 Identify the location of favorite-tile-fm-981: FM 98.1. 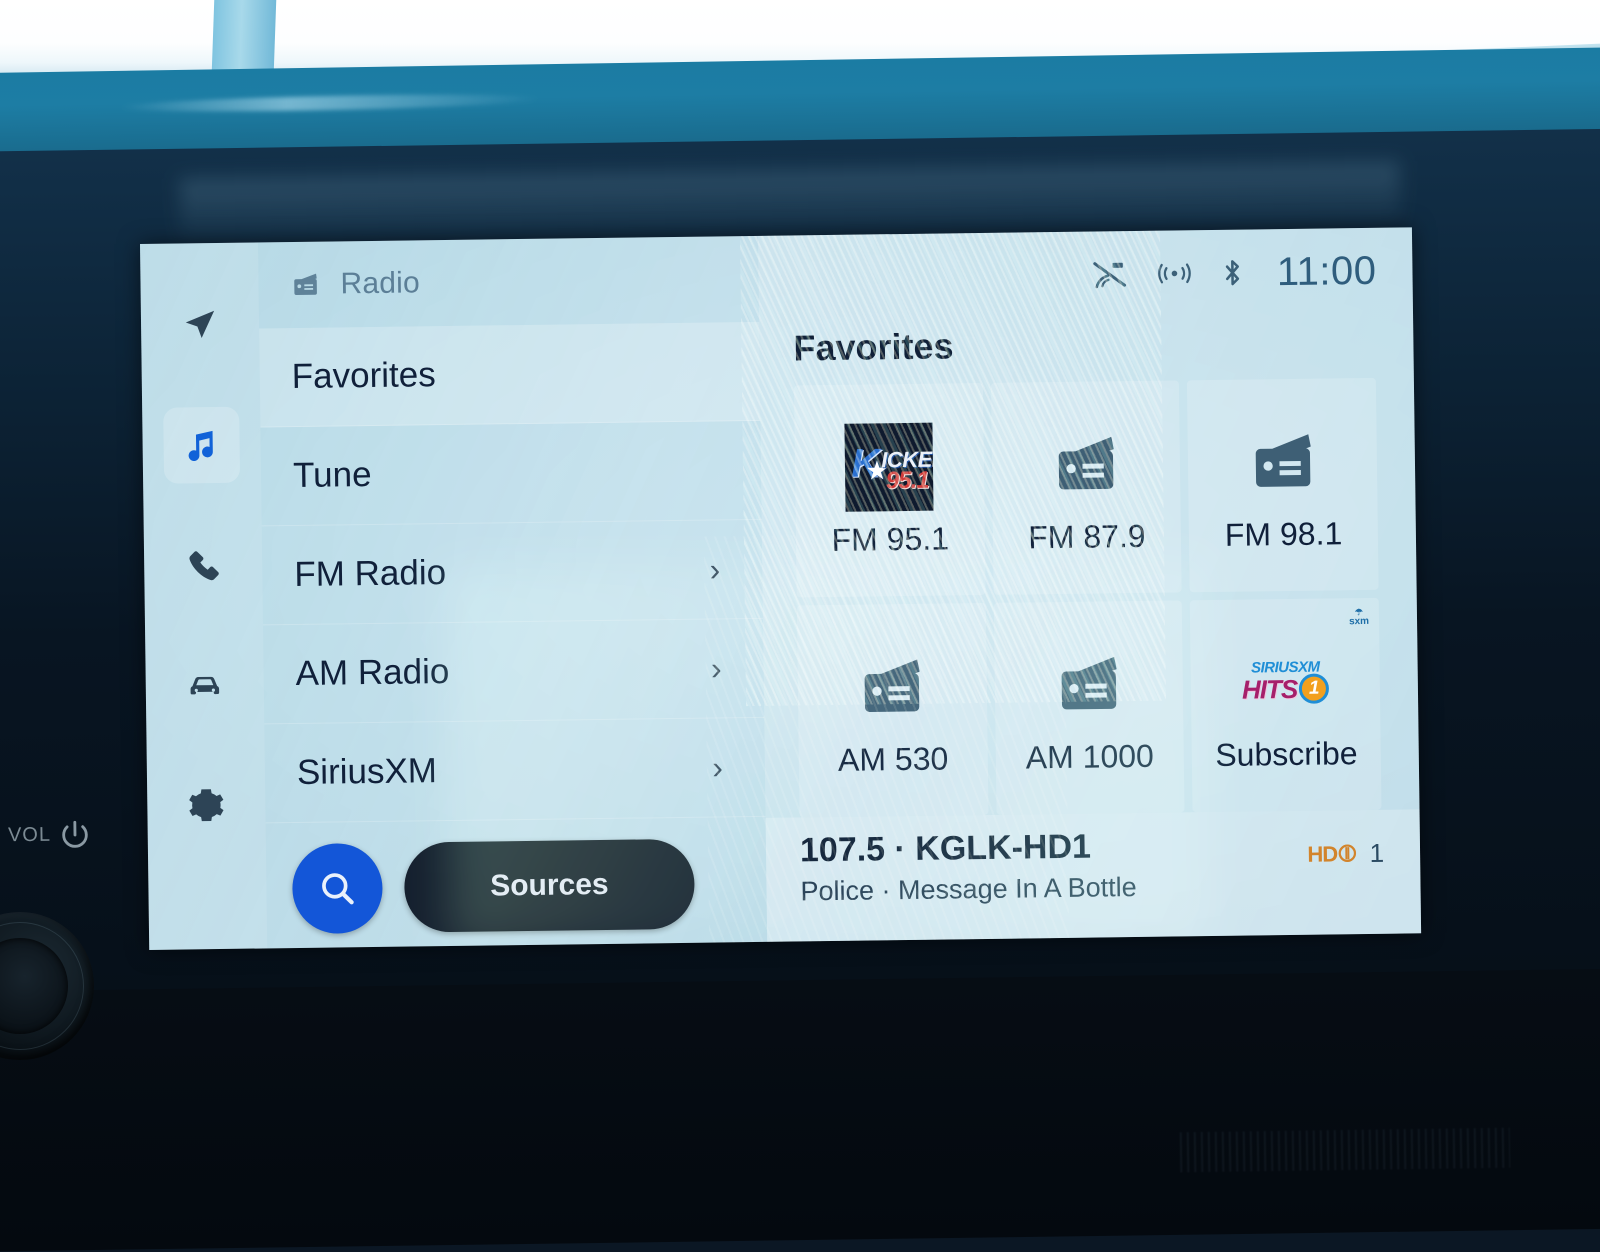
(1283, 485).